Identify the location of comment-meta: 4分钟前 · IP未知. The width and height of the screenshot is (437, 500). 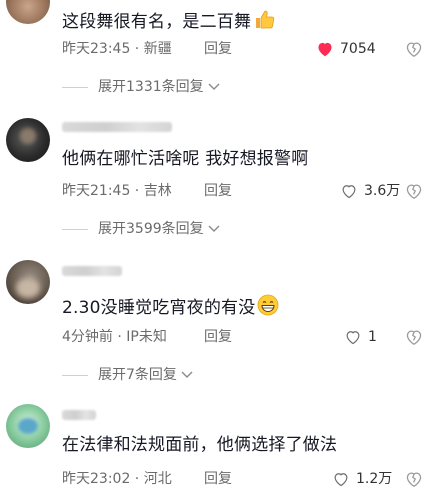
(114, 337).